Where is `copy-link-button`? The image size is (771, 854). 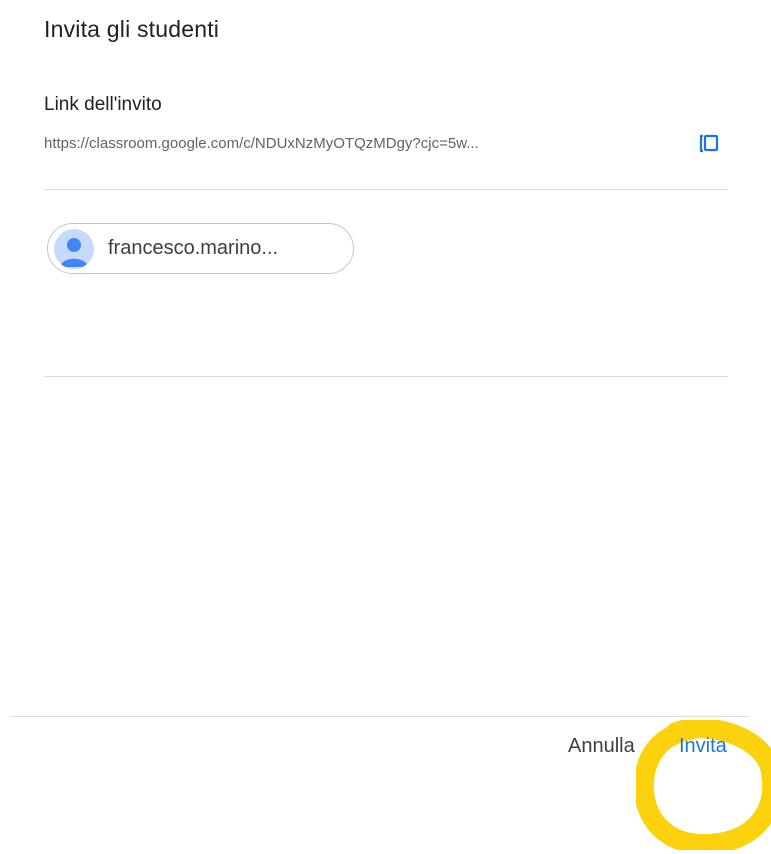
copy-link-button is located at coordinates (708, 145).